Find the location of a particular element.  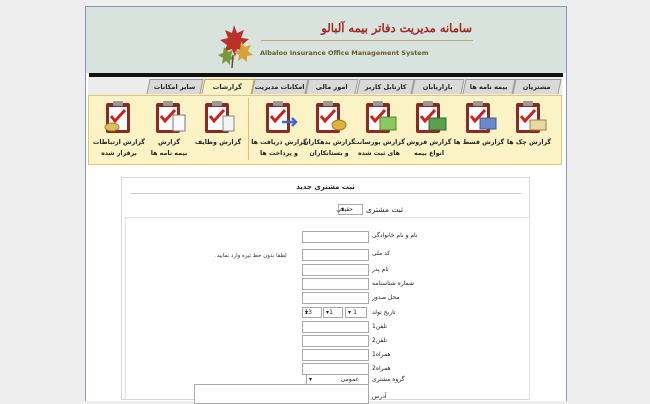

clipboard-coins-icon is located at coordinates (331, 117).